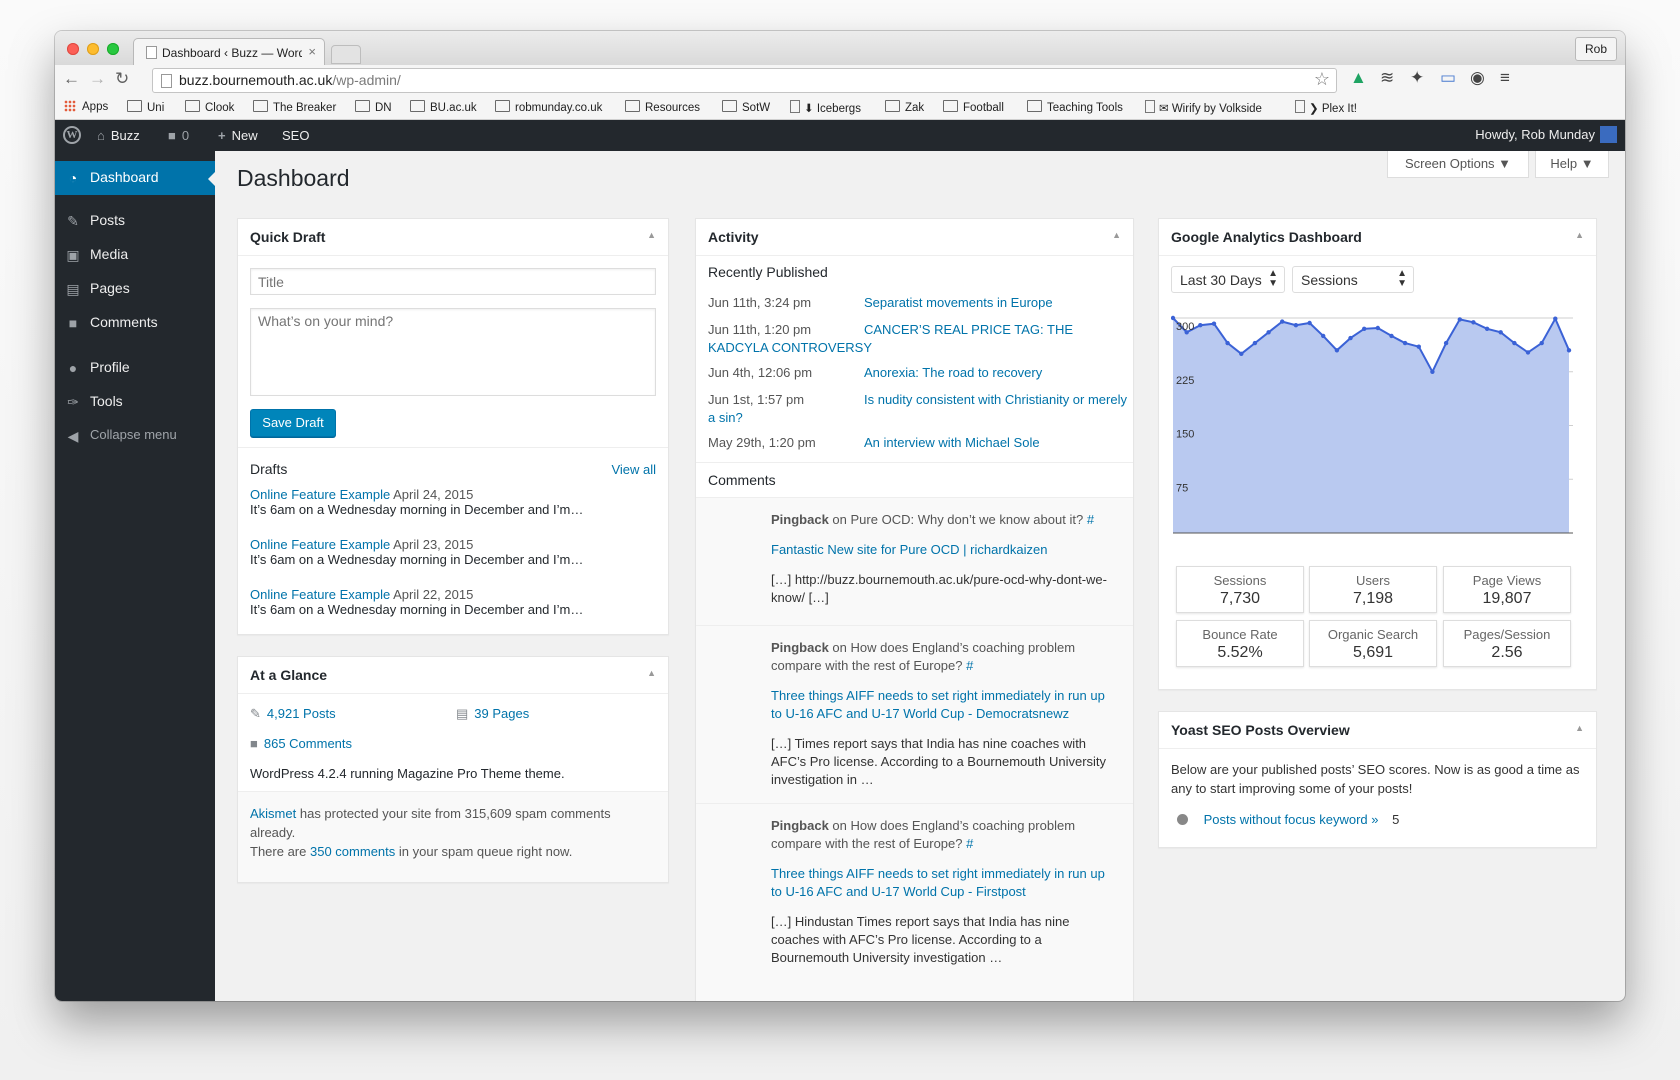 The image size is (1680, 1080). Describe the element at coordinates (113, 49) in the screenshot. I see `zoom-window-button` at that location.